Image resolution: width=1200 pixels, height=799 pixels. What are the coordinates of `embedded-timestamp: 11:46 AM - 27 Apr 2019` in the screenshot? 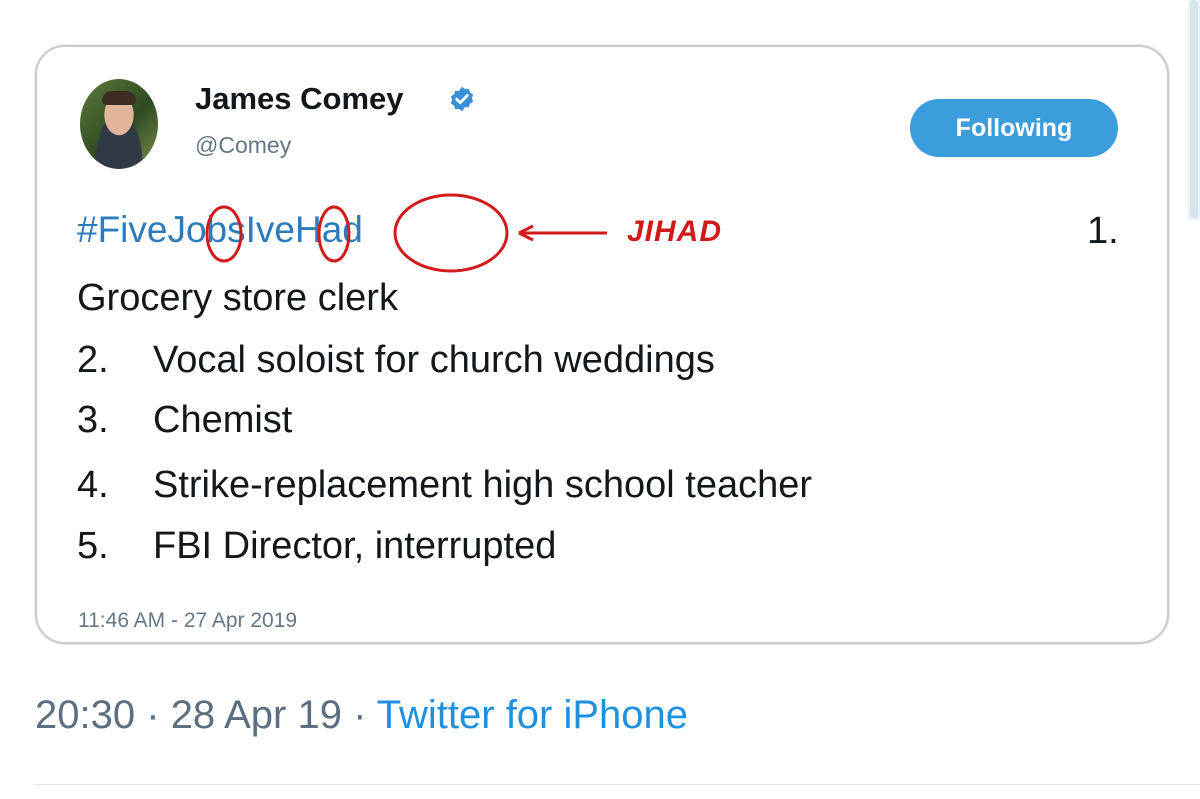 It's located at (188, 620).